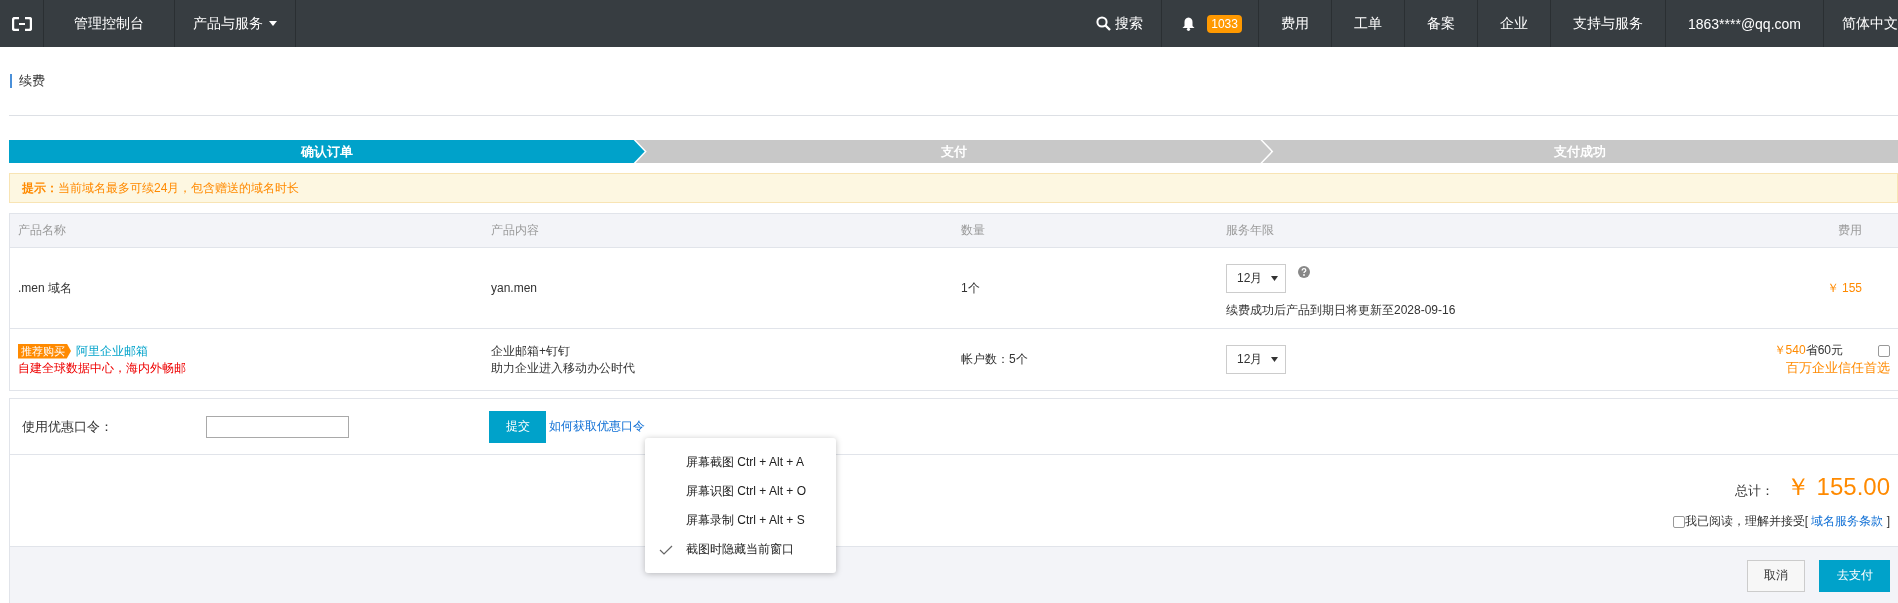 Image resolution: width=1898 pixels, height=603 pixels. What do you see at coordinates (1838, 368) in the screenshot?
I see `promo-tagline: 百万企业信任首选` at bounding box center [1838, 368].